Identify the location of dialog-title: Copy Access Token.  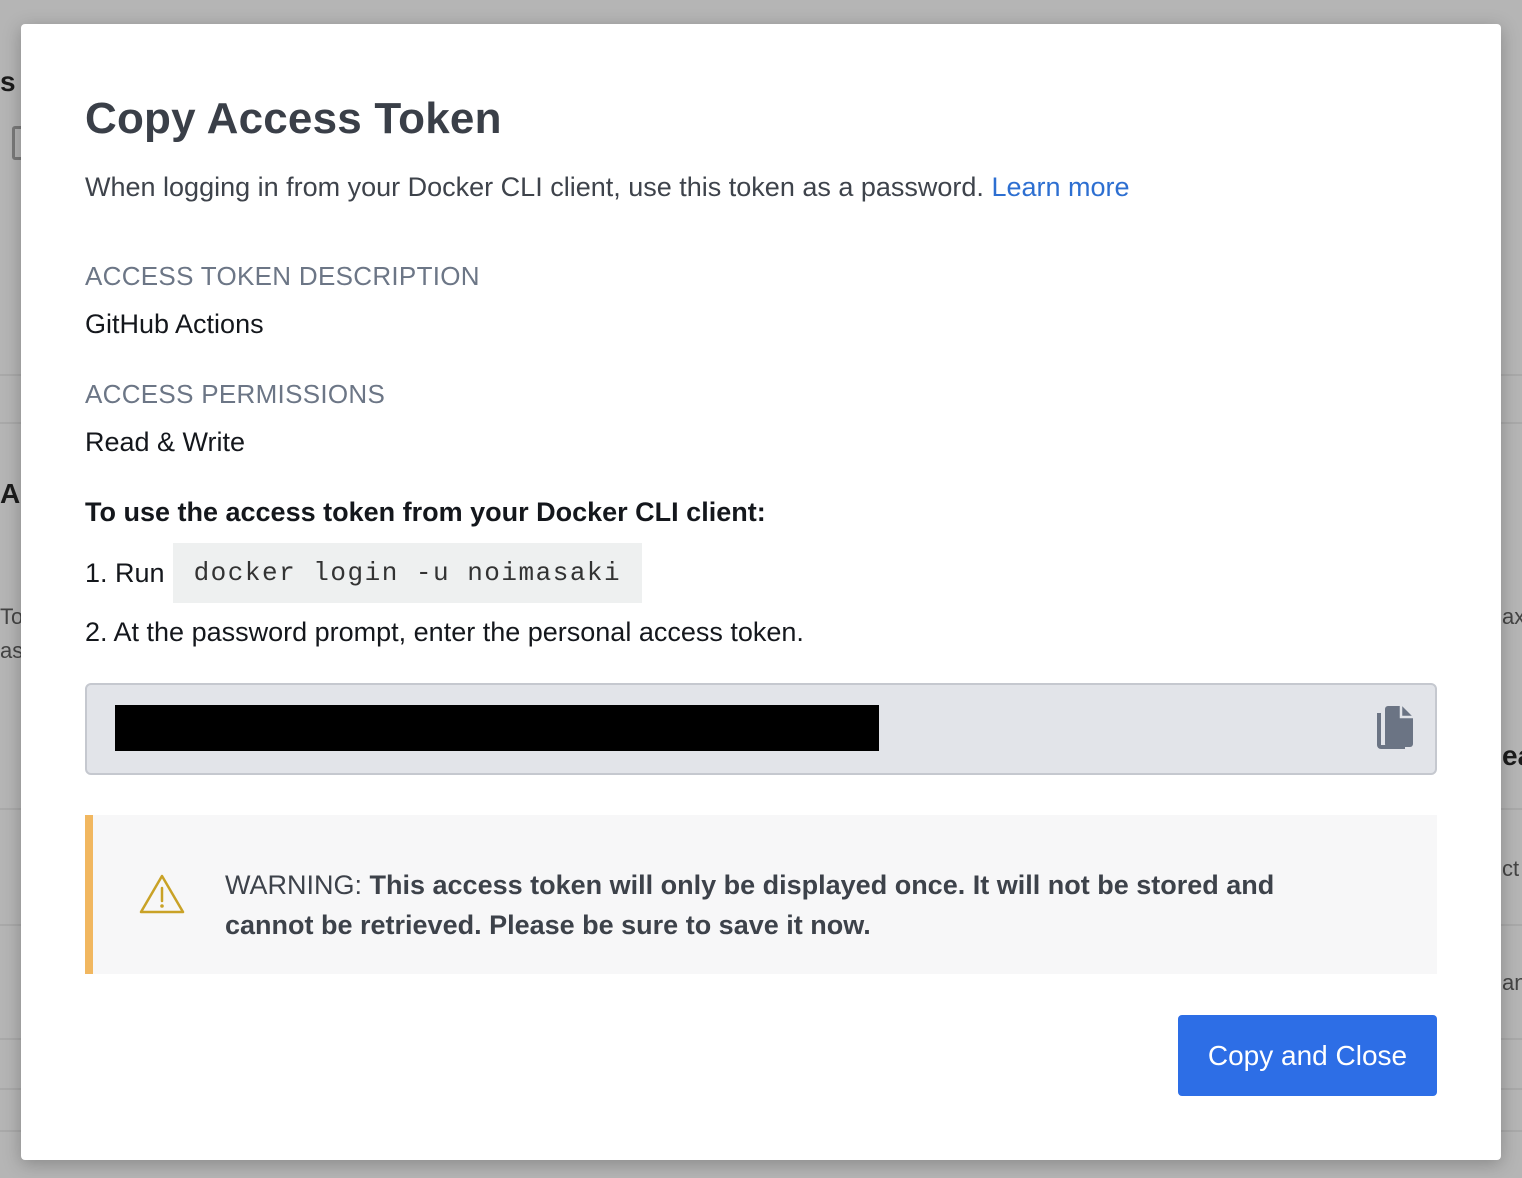
(293, 118).